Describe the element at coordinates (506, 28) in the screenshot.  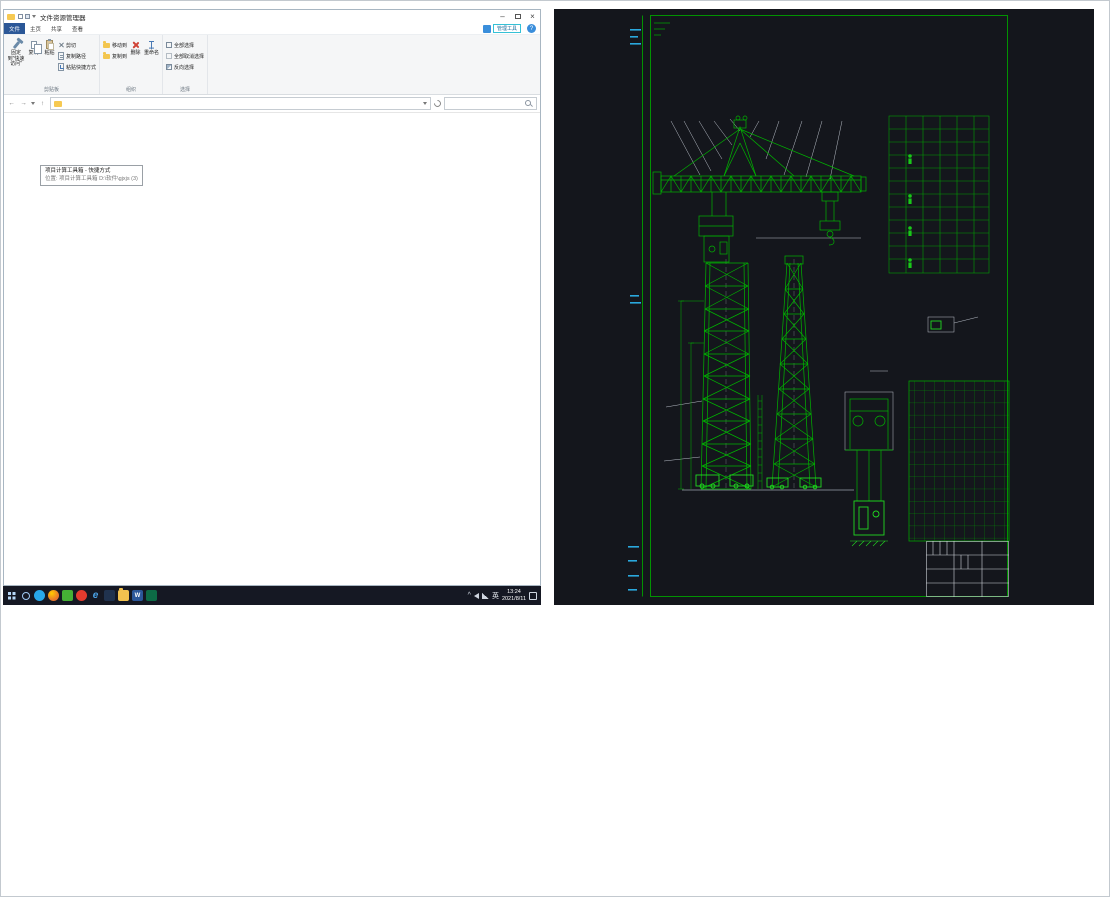
I see `manage-tools-button: 管理工具` at that location.